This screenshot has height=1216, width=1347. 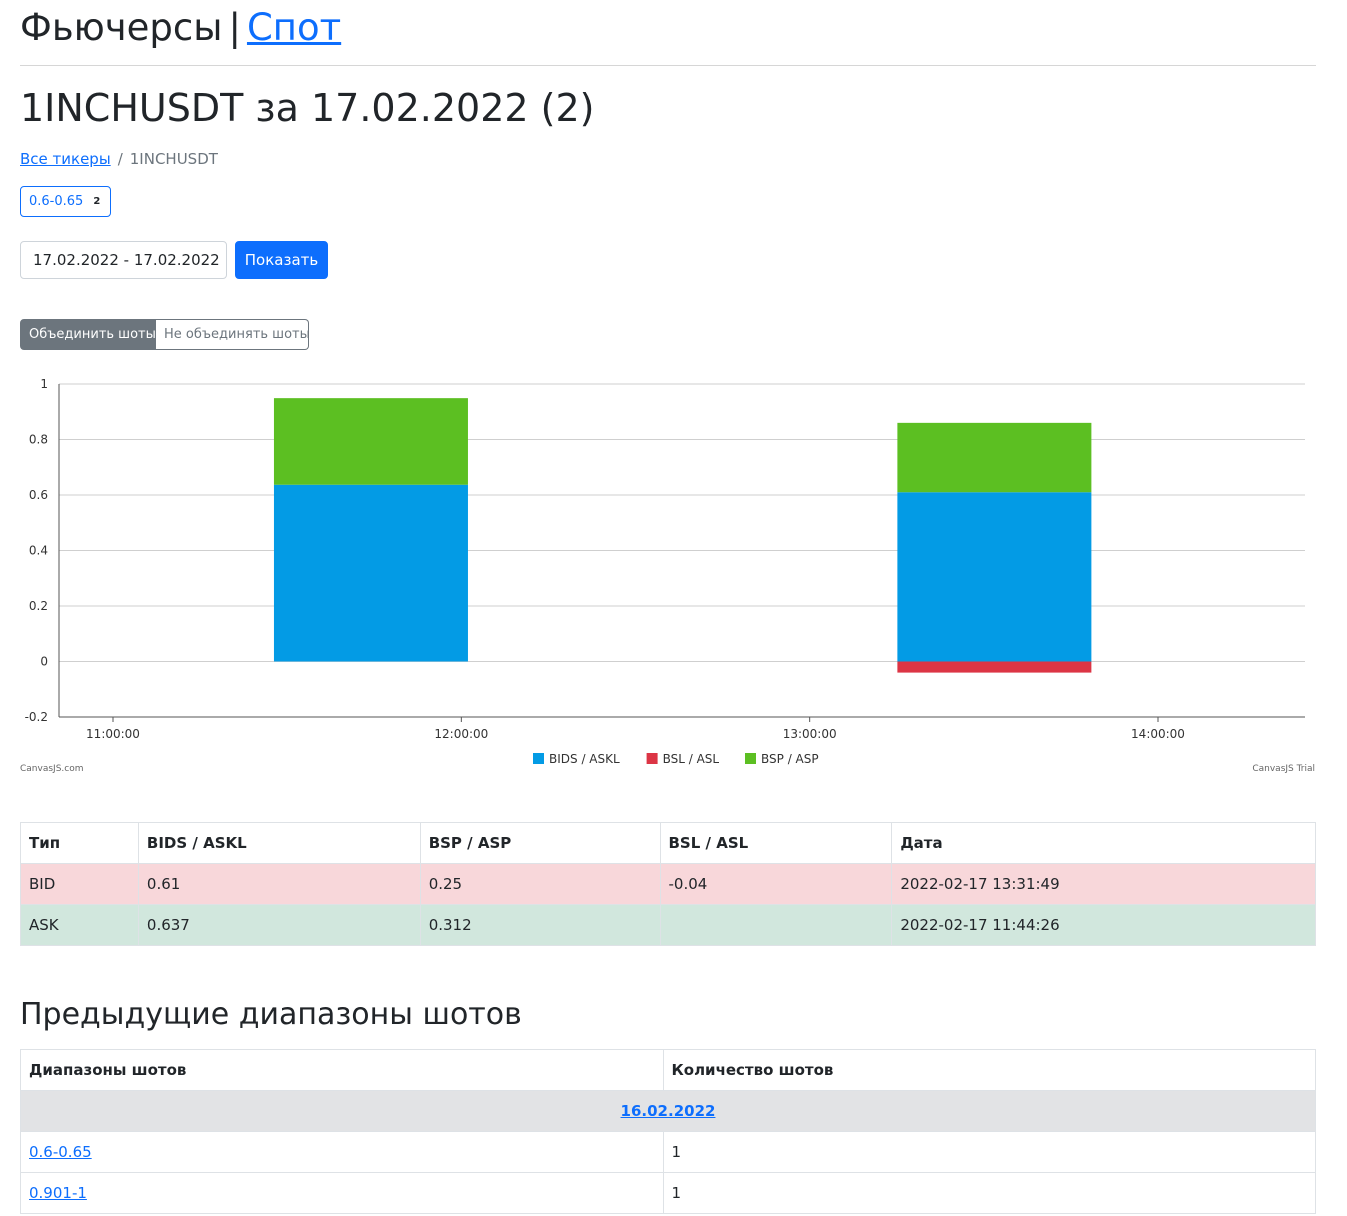 I want to click on date-group-row: 16.02.2022, so click(x=668, y=1111).